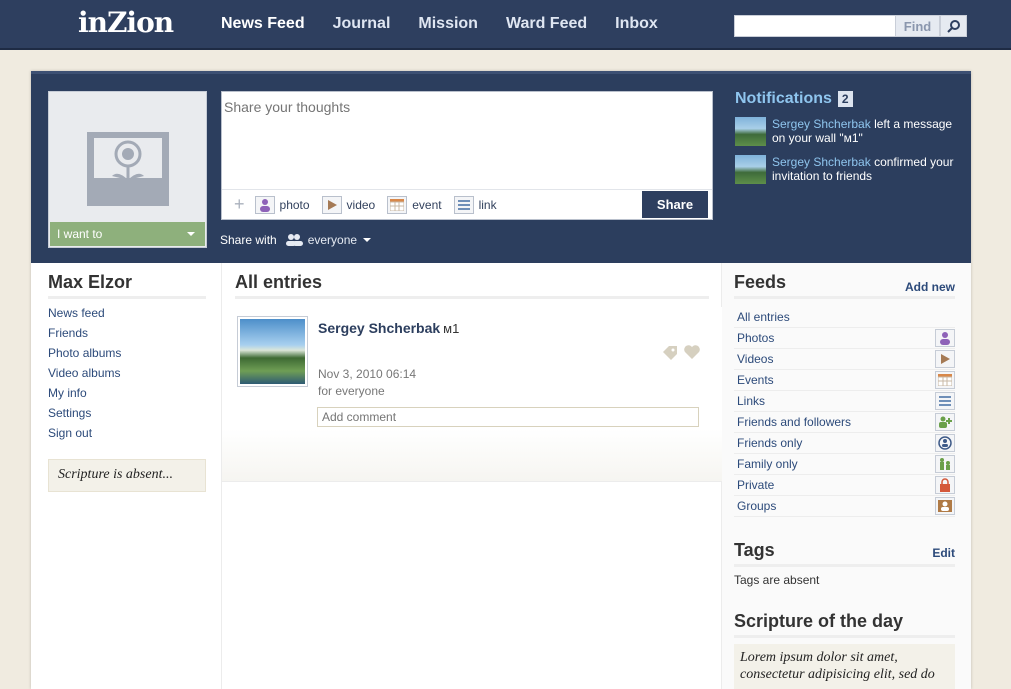 The height and width of the screenshot is (689, 1011). What do you see at coordinates (84, 335) in the screenshot?
I see `menu-friends: Friends` at bounding box center [84, 335].